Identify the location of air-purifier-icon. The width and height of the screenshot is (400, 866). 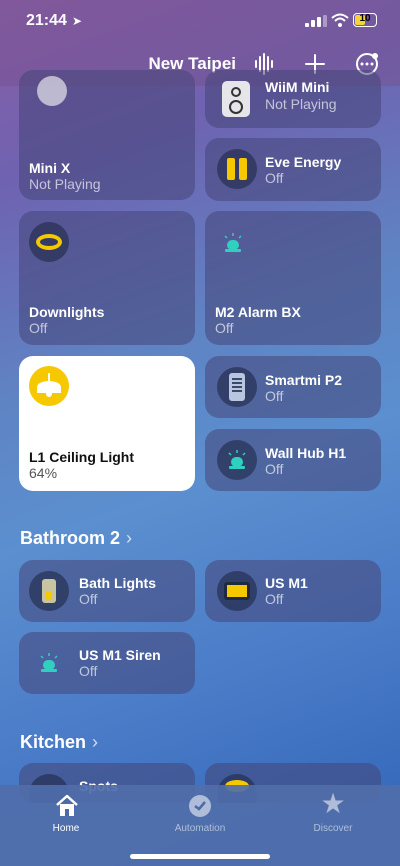
(237, 387).